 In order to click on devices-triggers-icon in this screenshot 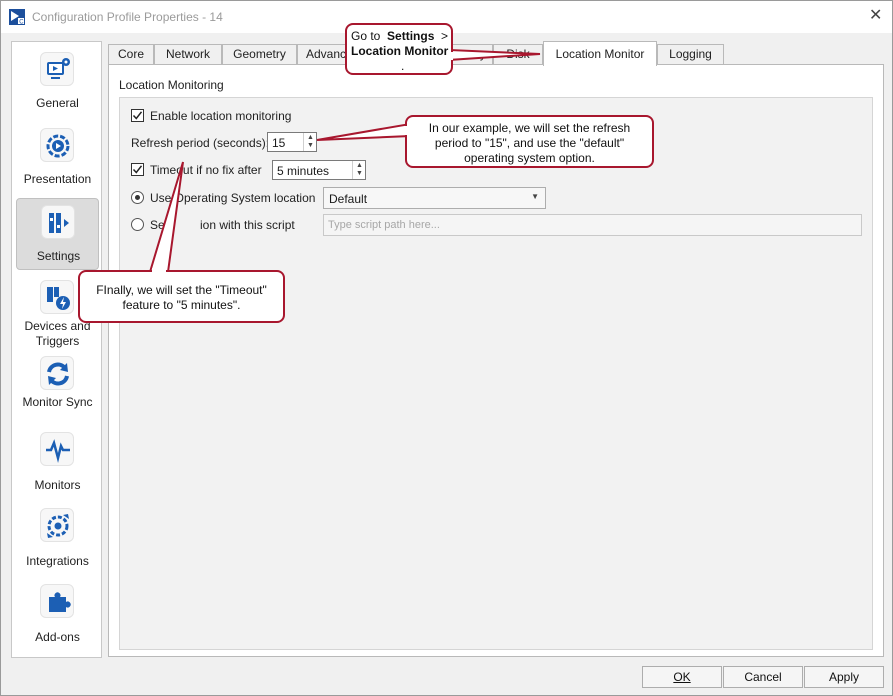, I will do `click(57, 297)`.